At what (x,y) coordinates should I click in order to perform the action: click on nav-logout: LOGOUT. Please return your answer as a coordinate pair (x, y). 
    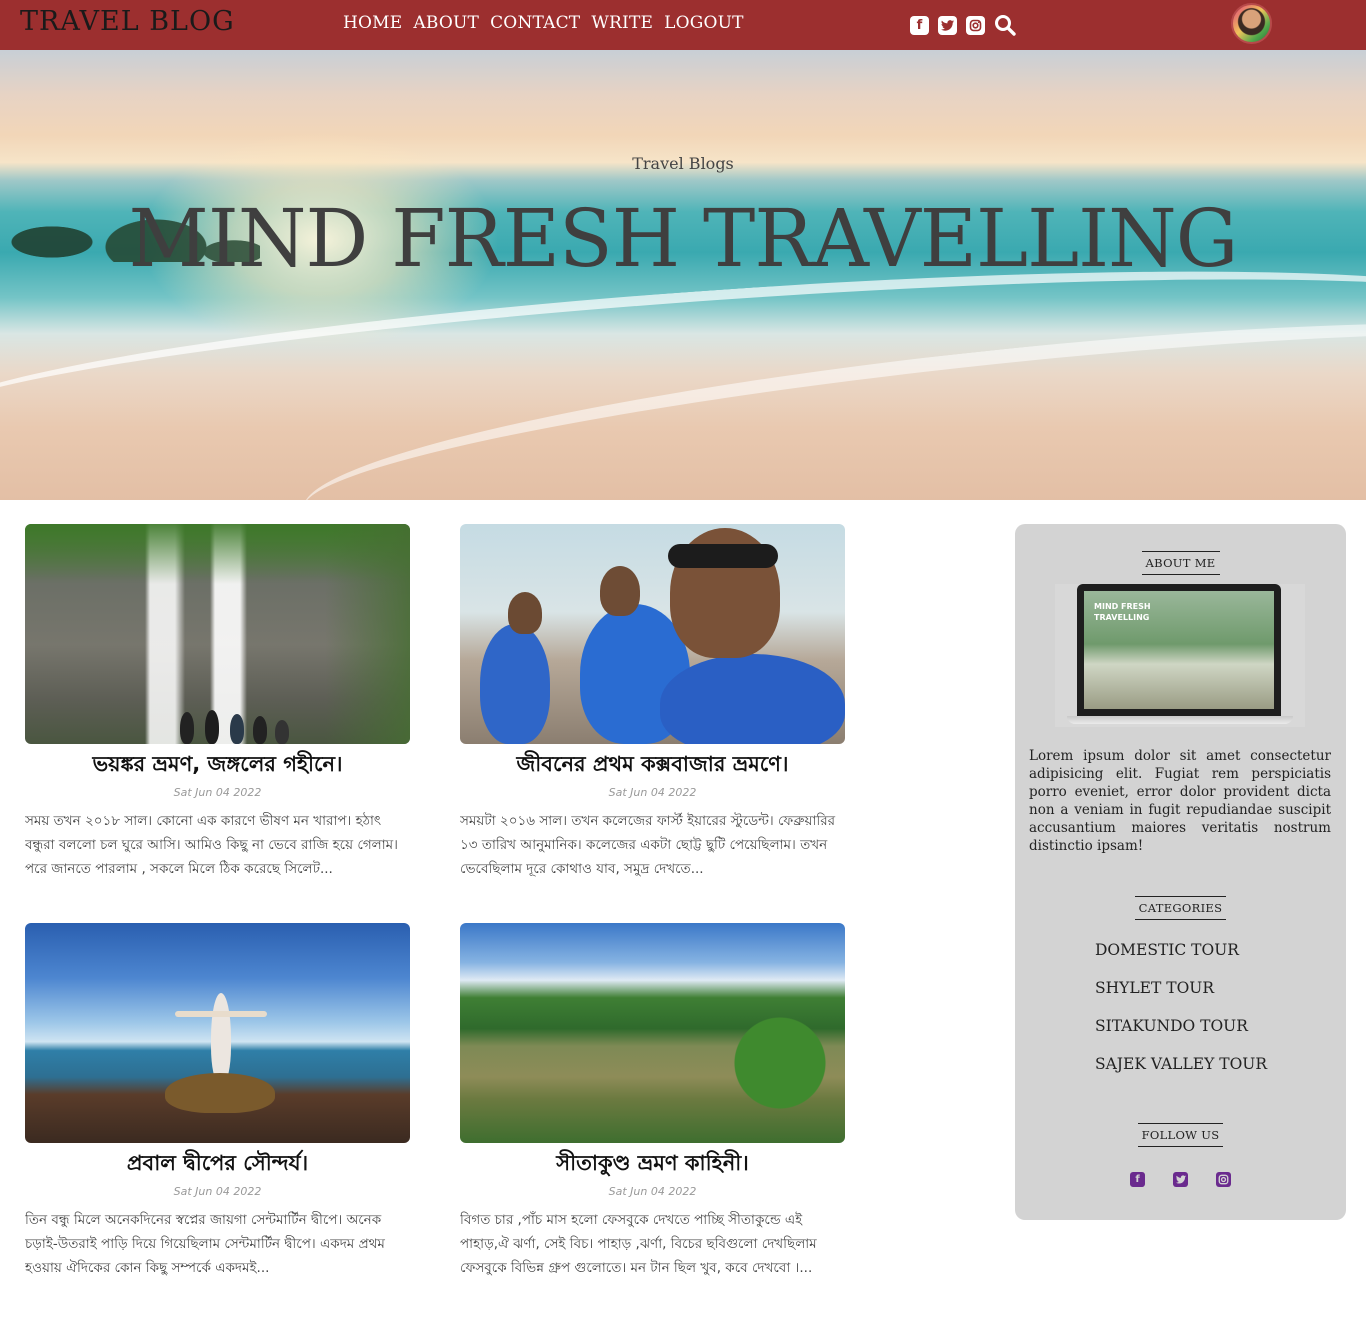
    Looking at the image, I should click on (704, 23).